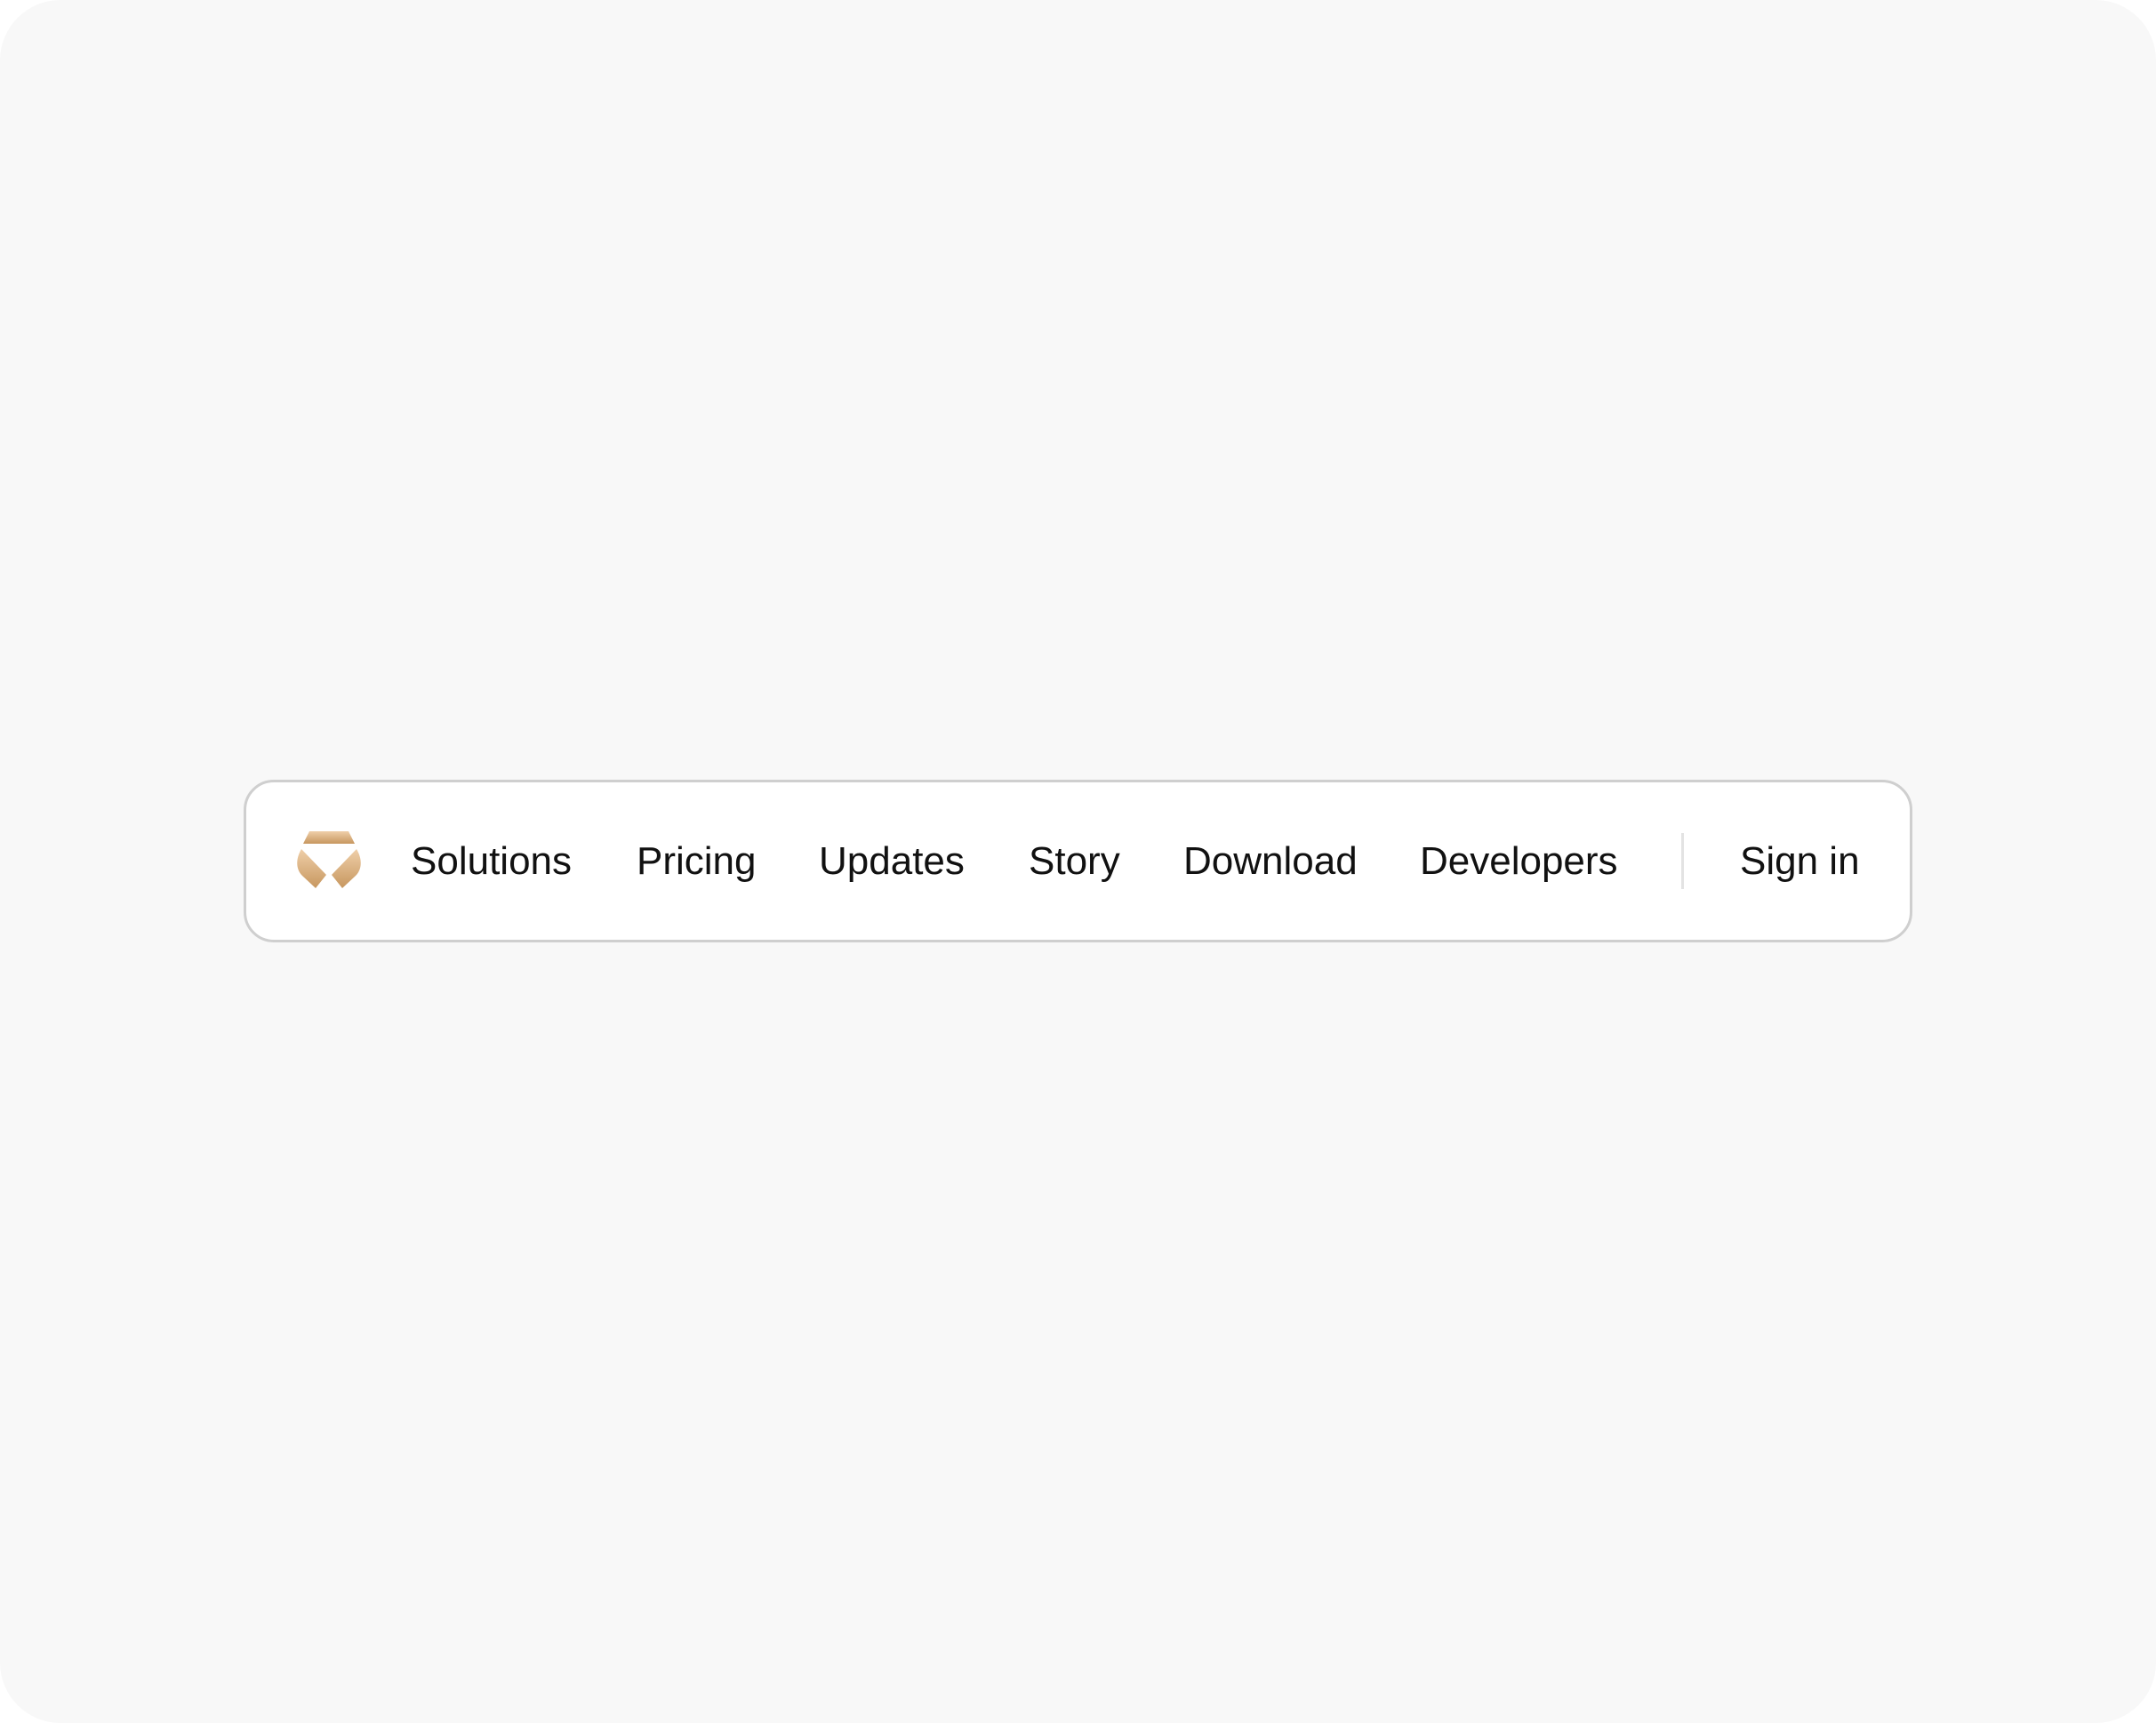  Describe the element at coordinates (697, 861) in the screenshot. I see `nav-link-pricing: Pricing` at that location.